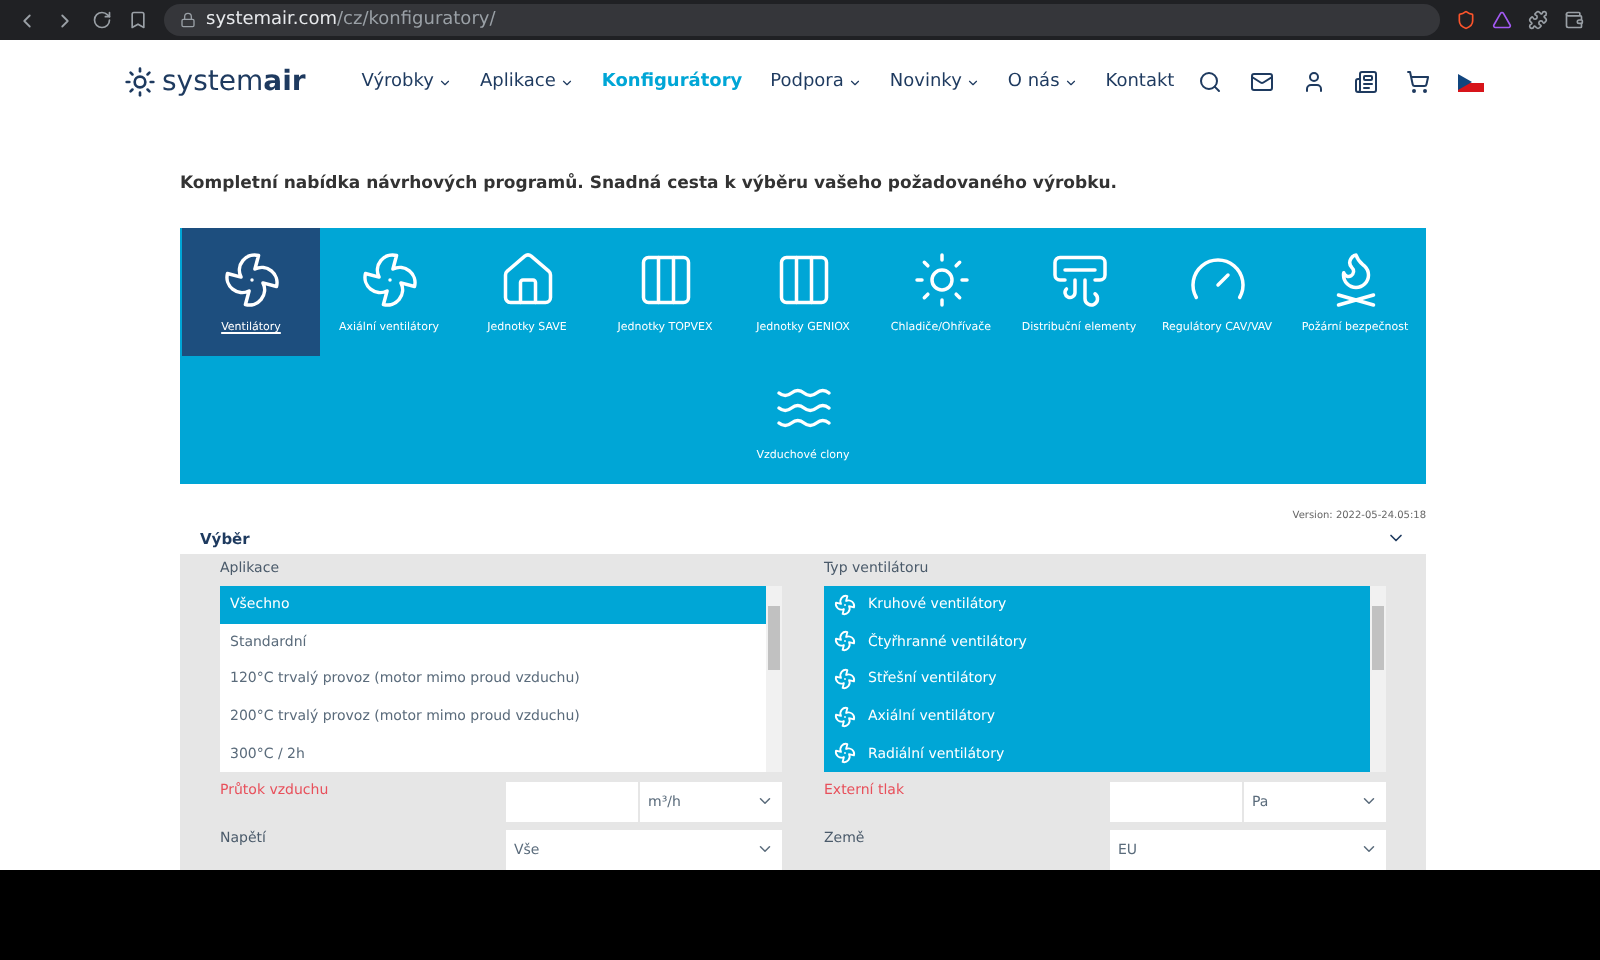 The height and width of the screenshot is (960, 1600). Describe the element at coordinates (802, 20) in the screenshot. I see `address-bar: systemair.com/cz/konfiguratory/` at that location.